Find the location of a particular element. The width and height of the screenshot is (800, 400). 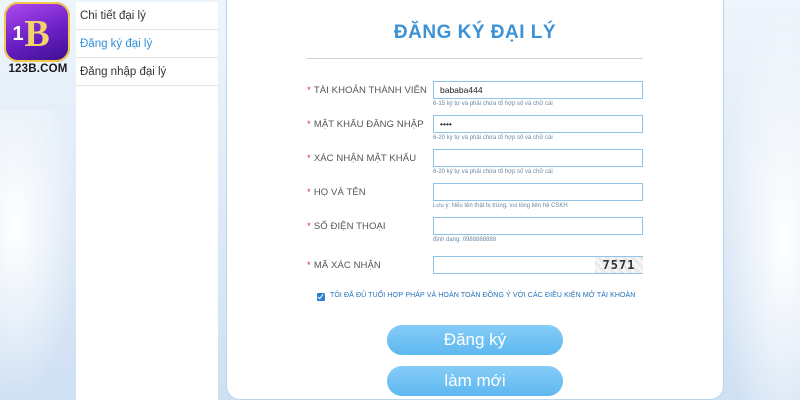

sidebar-item-agent-details: Chi tiết đại lý is located at coordinates (147, 16).